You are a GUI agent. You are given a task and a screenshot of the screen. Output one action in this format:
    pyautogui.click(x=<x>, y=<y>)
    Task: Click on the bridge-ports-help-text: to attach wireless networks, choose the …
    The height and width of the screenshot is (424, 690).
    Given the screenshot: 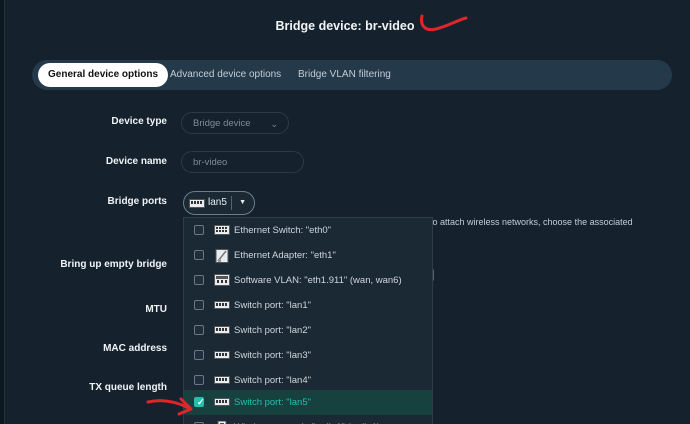 What is the action you would take?
    pyautogui.click(x=531, y=222)
    